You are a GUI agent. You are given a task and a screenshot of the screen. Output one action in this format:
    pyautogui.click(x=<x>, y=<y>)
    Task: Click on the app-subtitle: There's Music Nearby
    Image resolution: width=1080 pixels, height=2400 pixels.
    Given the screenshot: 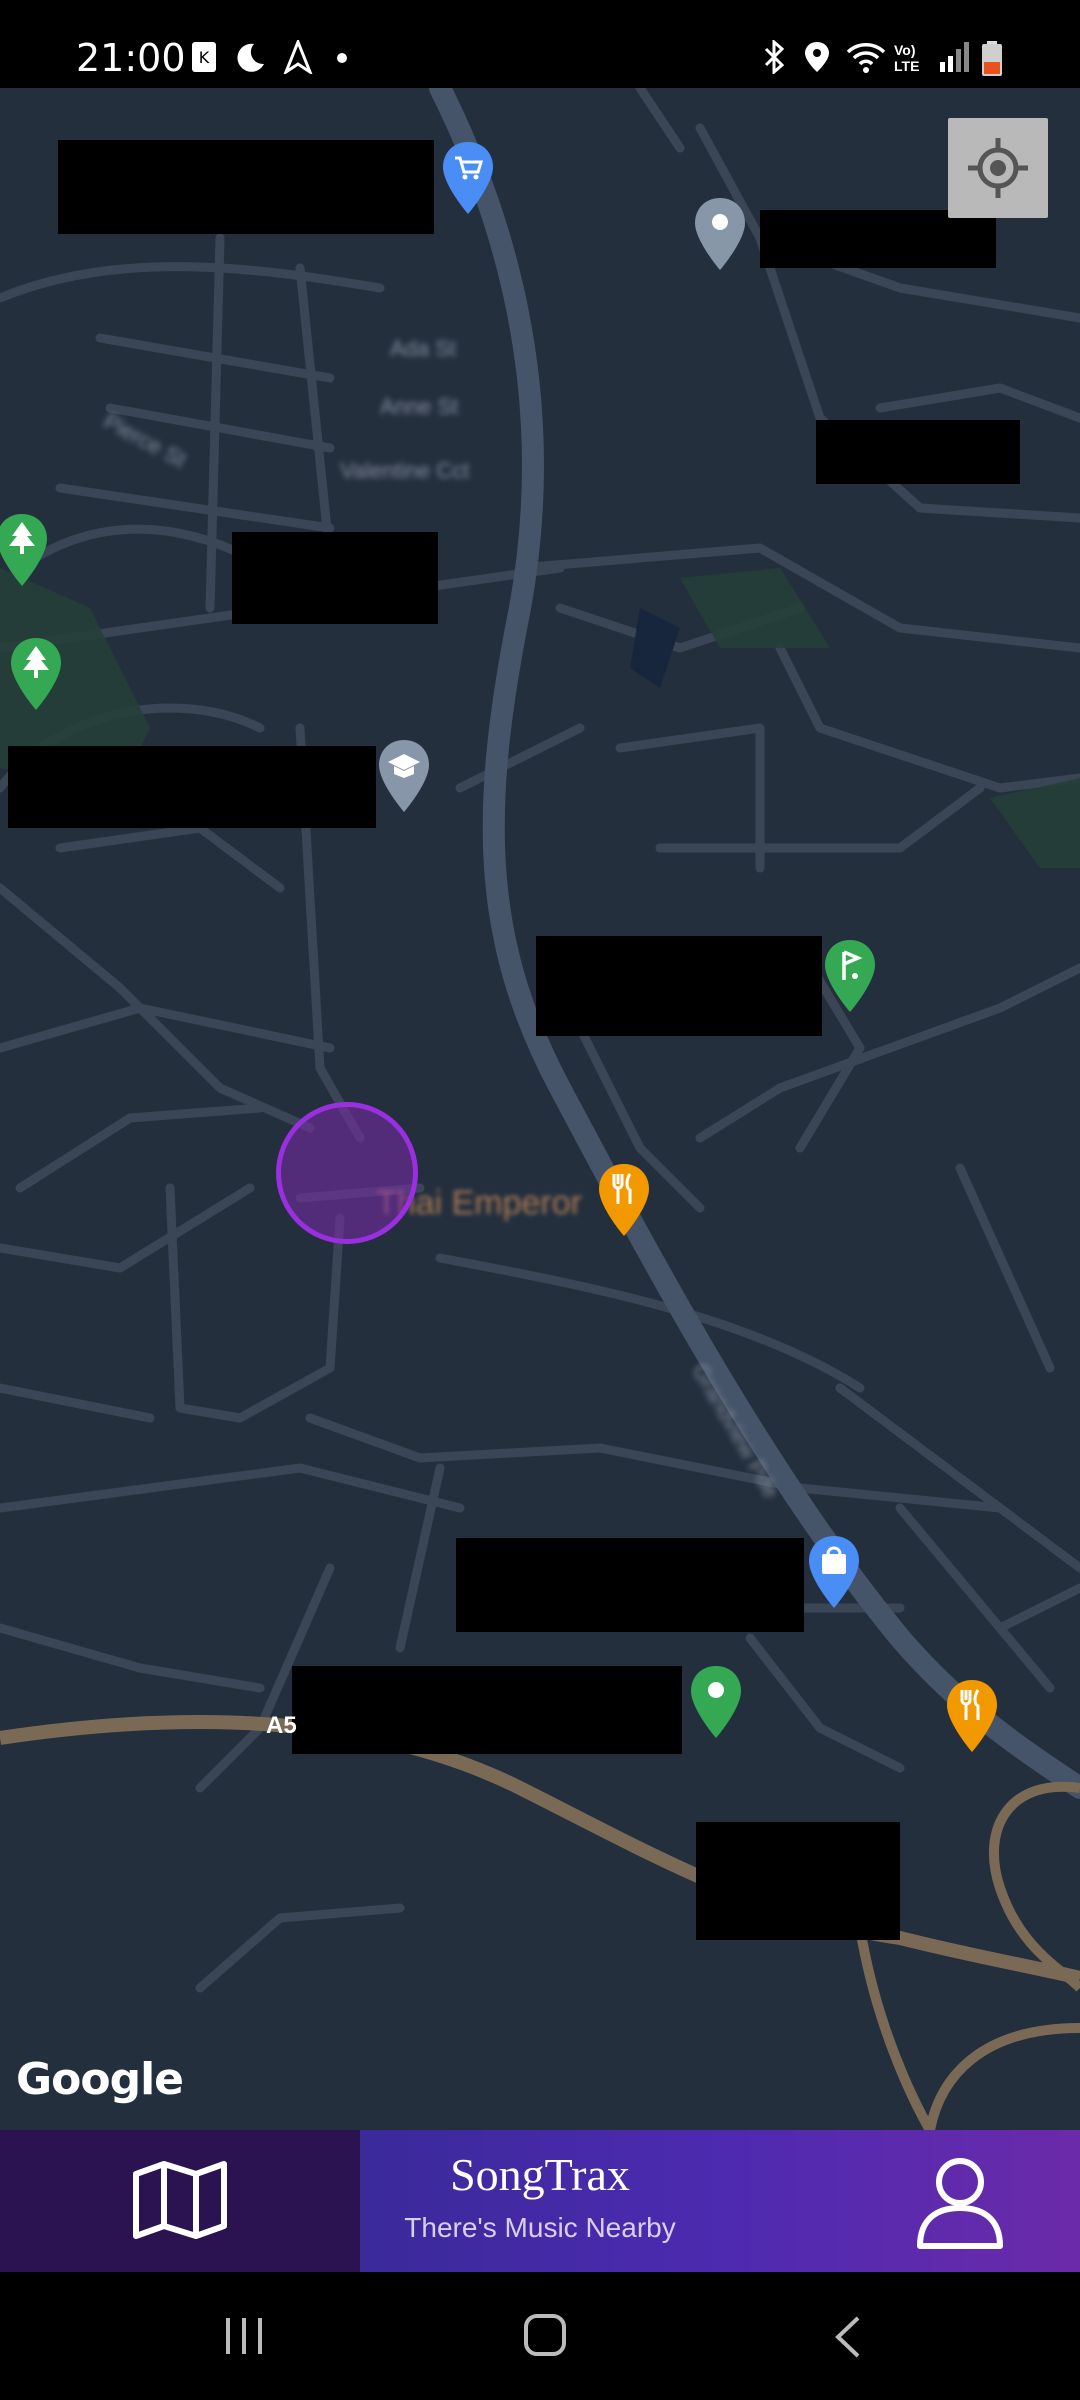 What is the action you would take?
    pyautogui.click(x=540, y=2227)
    